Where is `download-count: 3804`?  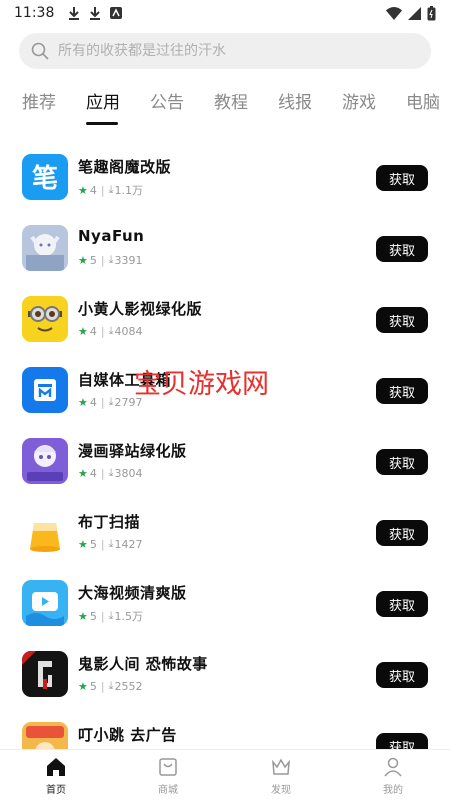
download-count: 3804 is located at coordinates (128, 473).